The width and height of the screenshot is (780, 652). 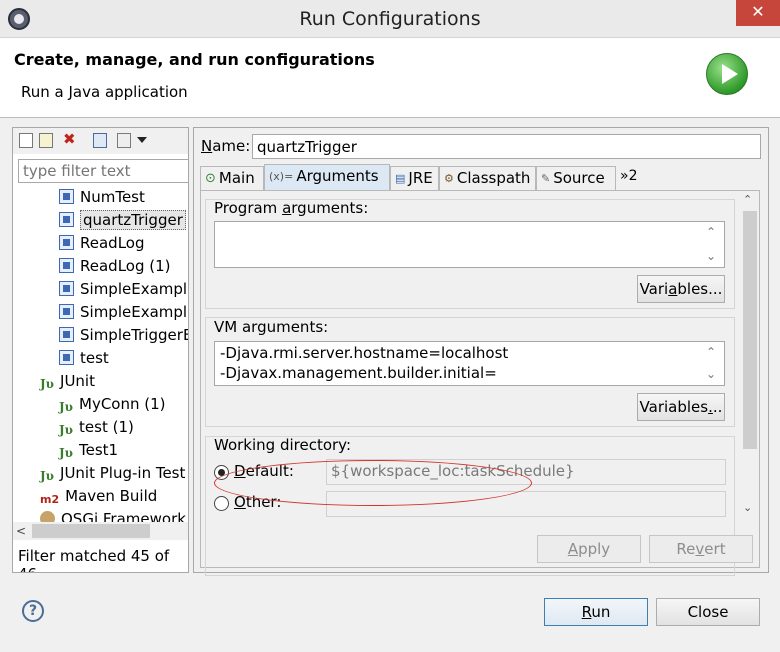 I want to click on run-green-circle-icon, so click(x=727, y=74).